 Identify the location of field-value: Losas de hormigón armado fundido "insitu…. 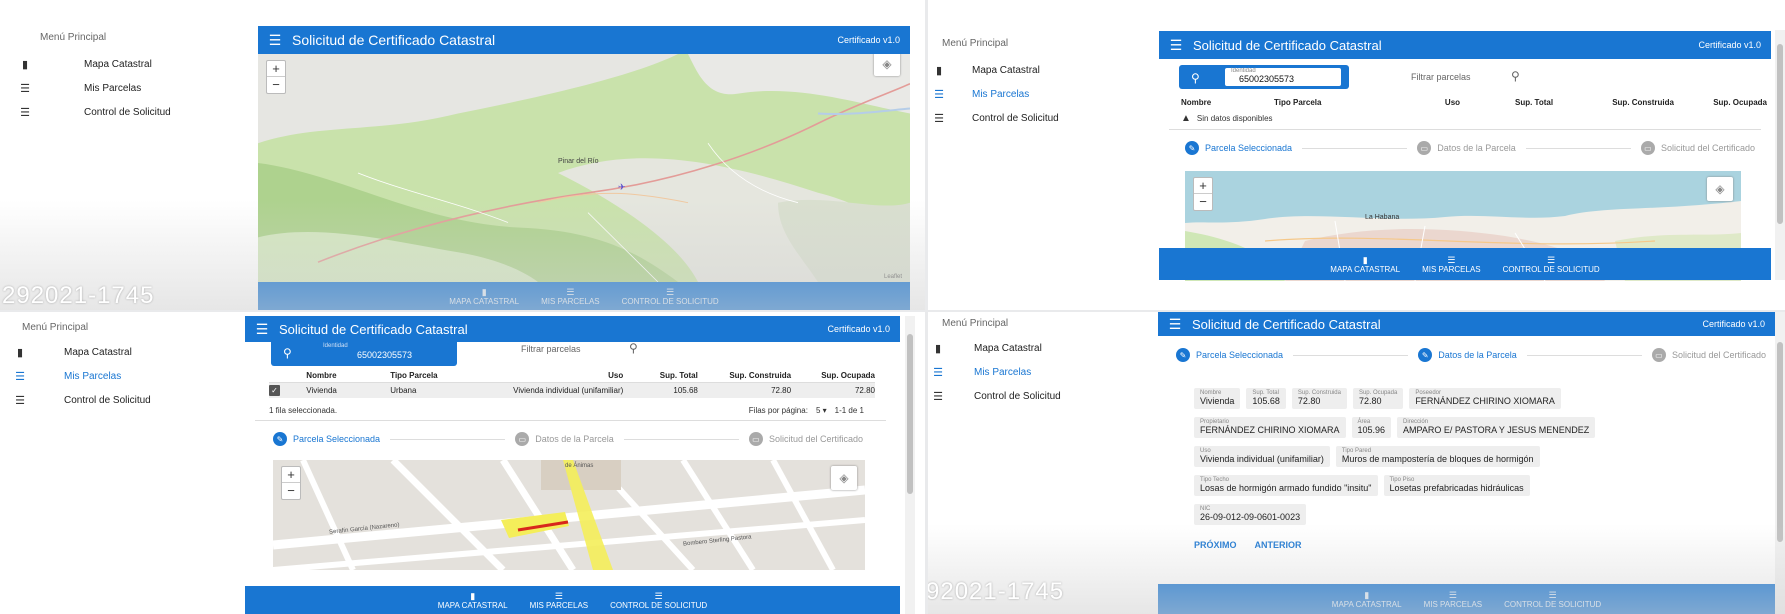
(1286, 488).